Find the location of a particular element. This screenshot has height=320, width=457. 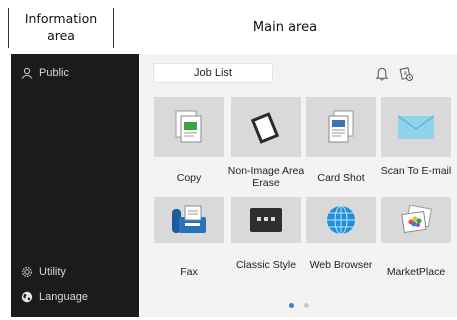

tile-label: Non-Image Area Erase is located at coordinates (266, 177).